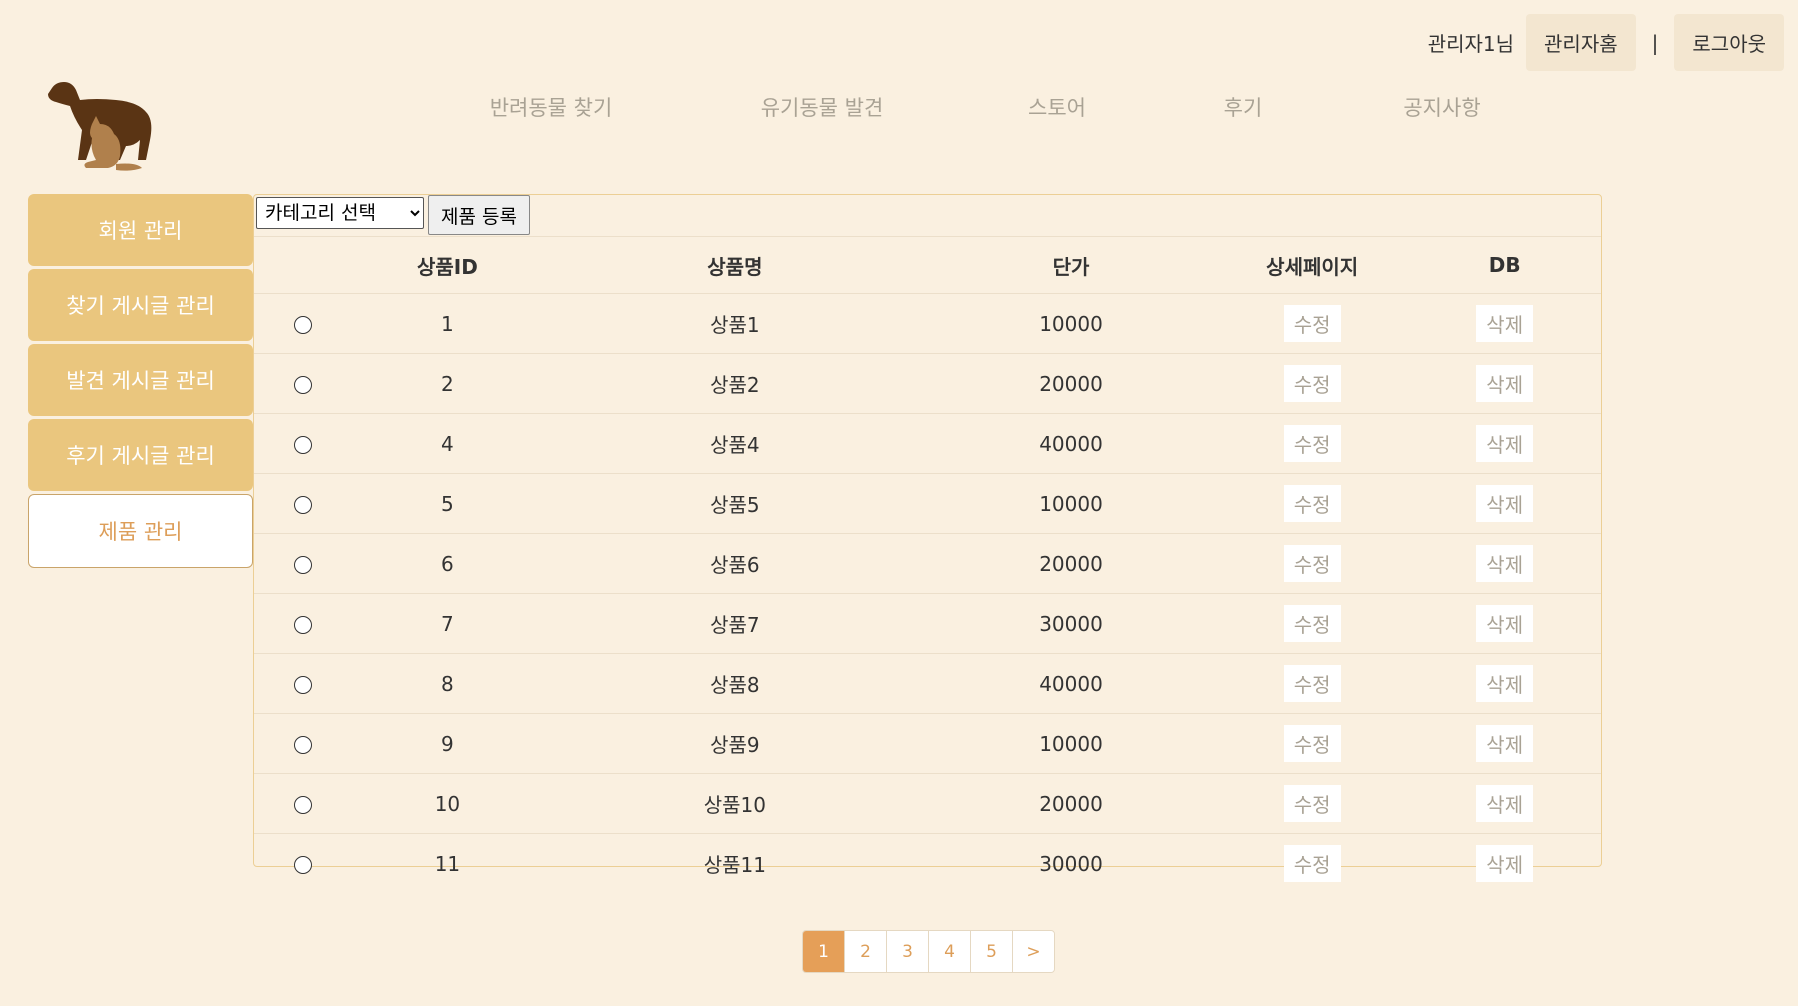  What do you see at coordinates (140, 531) in the screenshot?
I see `sidebar-item-products: 제품 관리` at bounding box center [140, 531].